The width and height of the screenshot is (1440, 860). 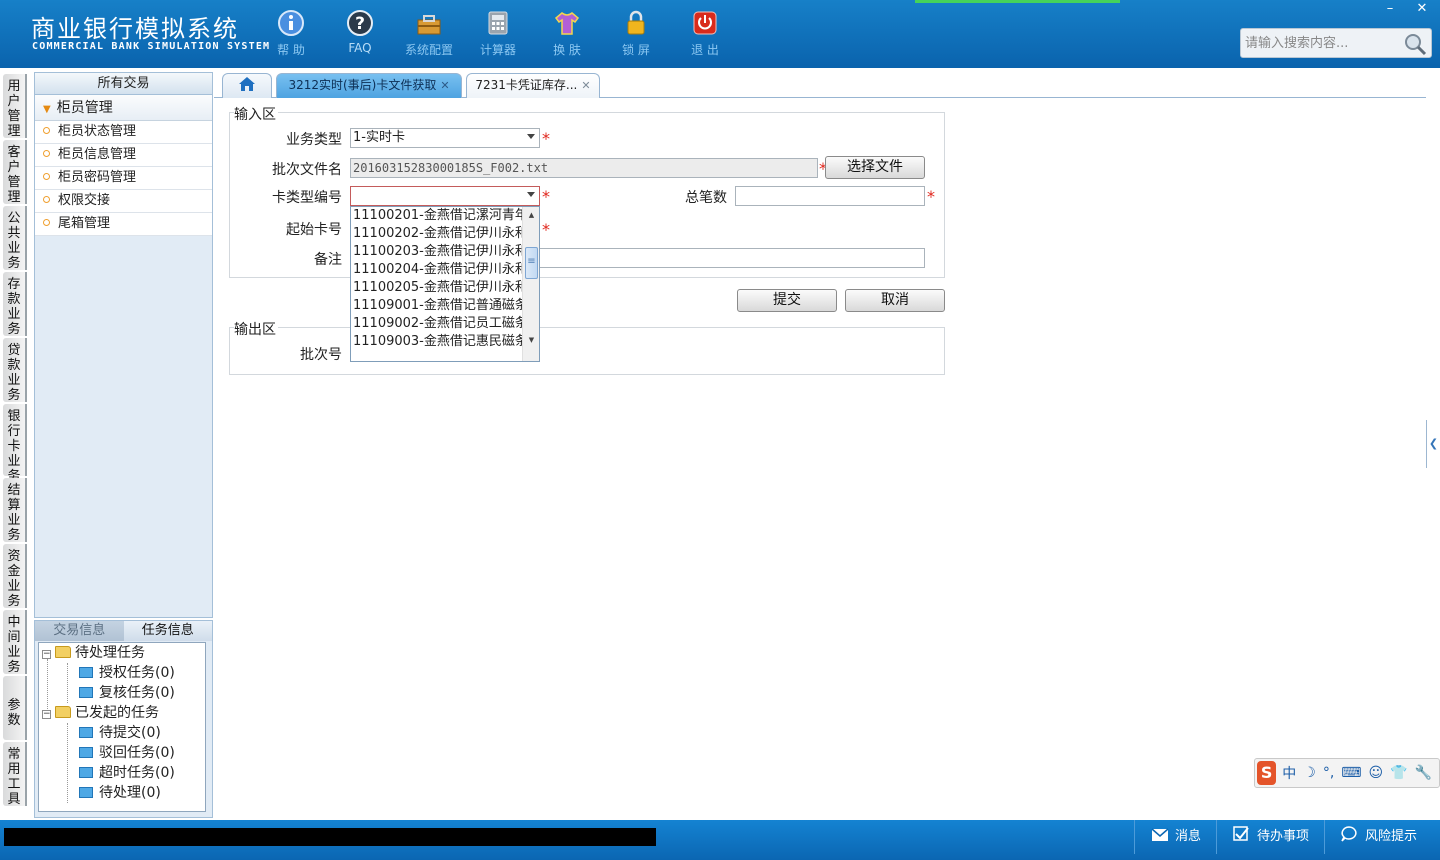 What do you see at coordinates (531, 340) in the screenshot?
I see `scroll-down-icon: ▼` at bounding box center [531, 340].